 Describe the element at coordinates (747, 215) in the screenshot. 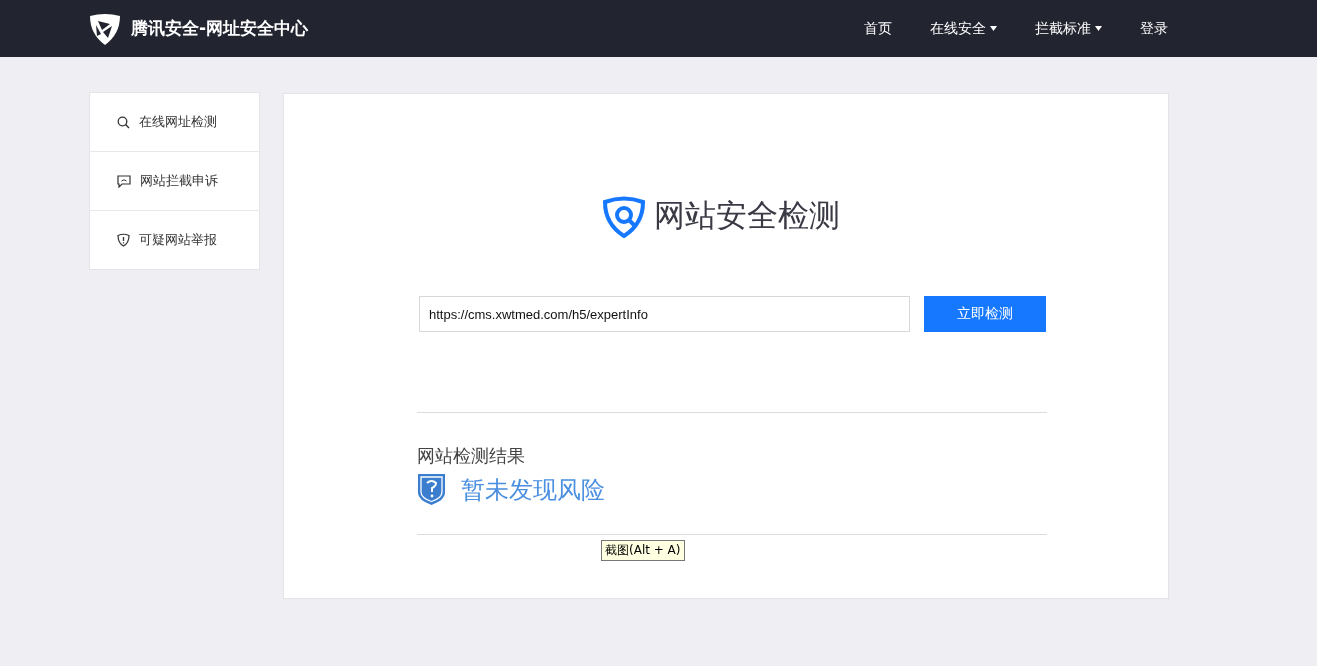

I see `page-title: 网站安全检测` at that location.